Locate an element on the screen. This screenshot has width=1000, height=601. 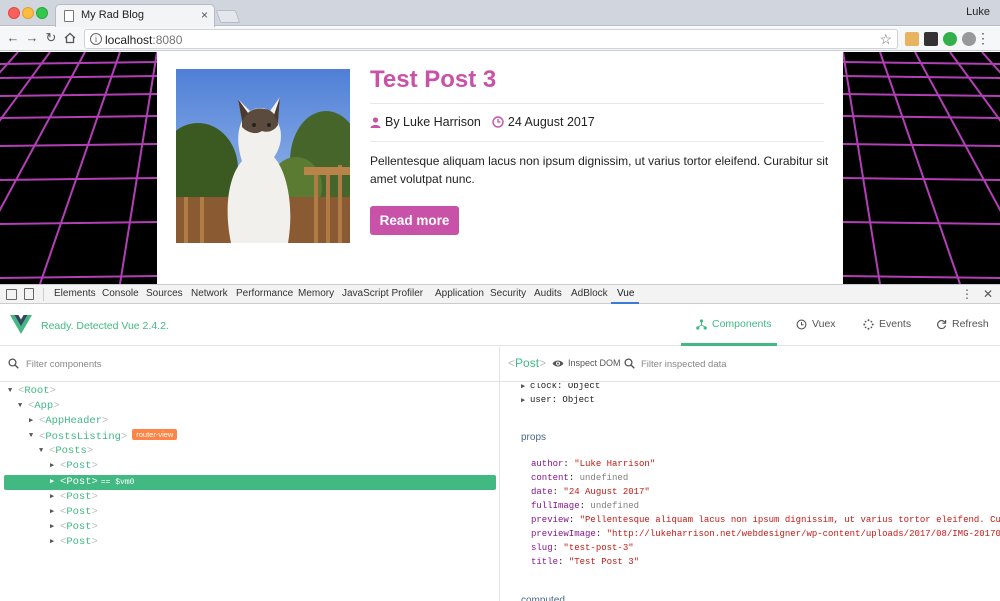
inspect-dom-button: Inspect DOM is located at coordinates (586, 363).